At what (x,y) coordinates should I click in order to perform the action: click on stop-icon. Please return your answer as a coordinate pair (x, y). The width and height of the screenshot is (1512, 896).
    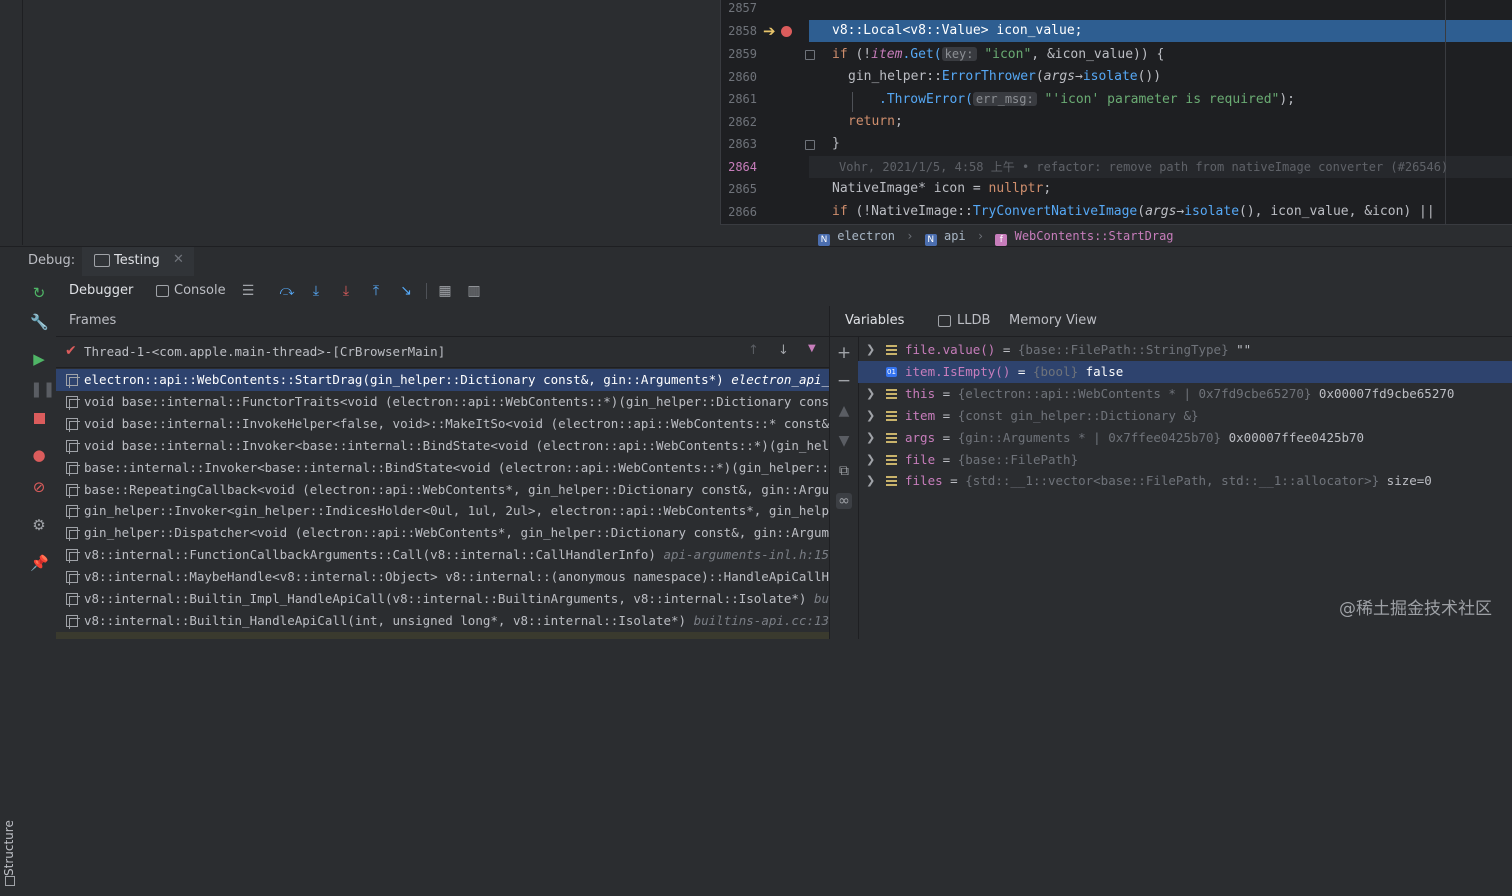
    Looking at the image, I should click on (39, 419).